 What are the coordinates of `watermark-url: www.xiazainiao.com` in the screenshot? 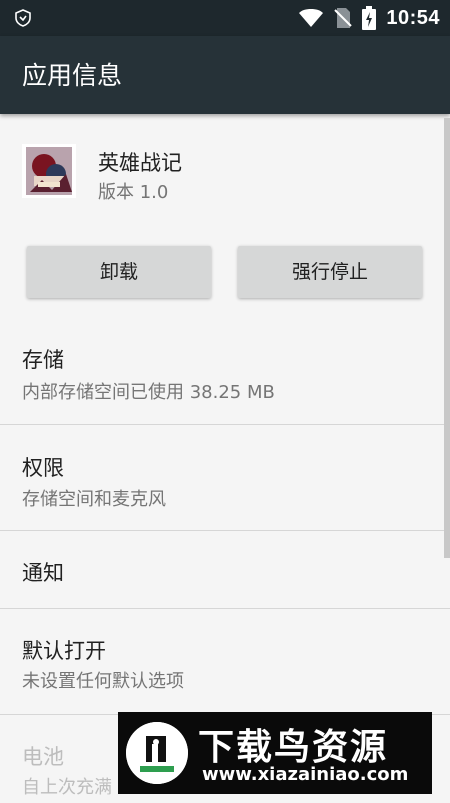 It's located at (305, 774).